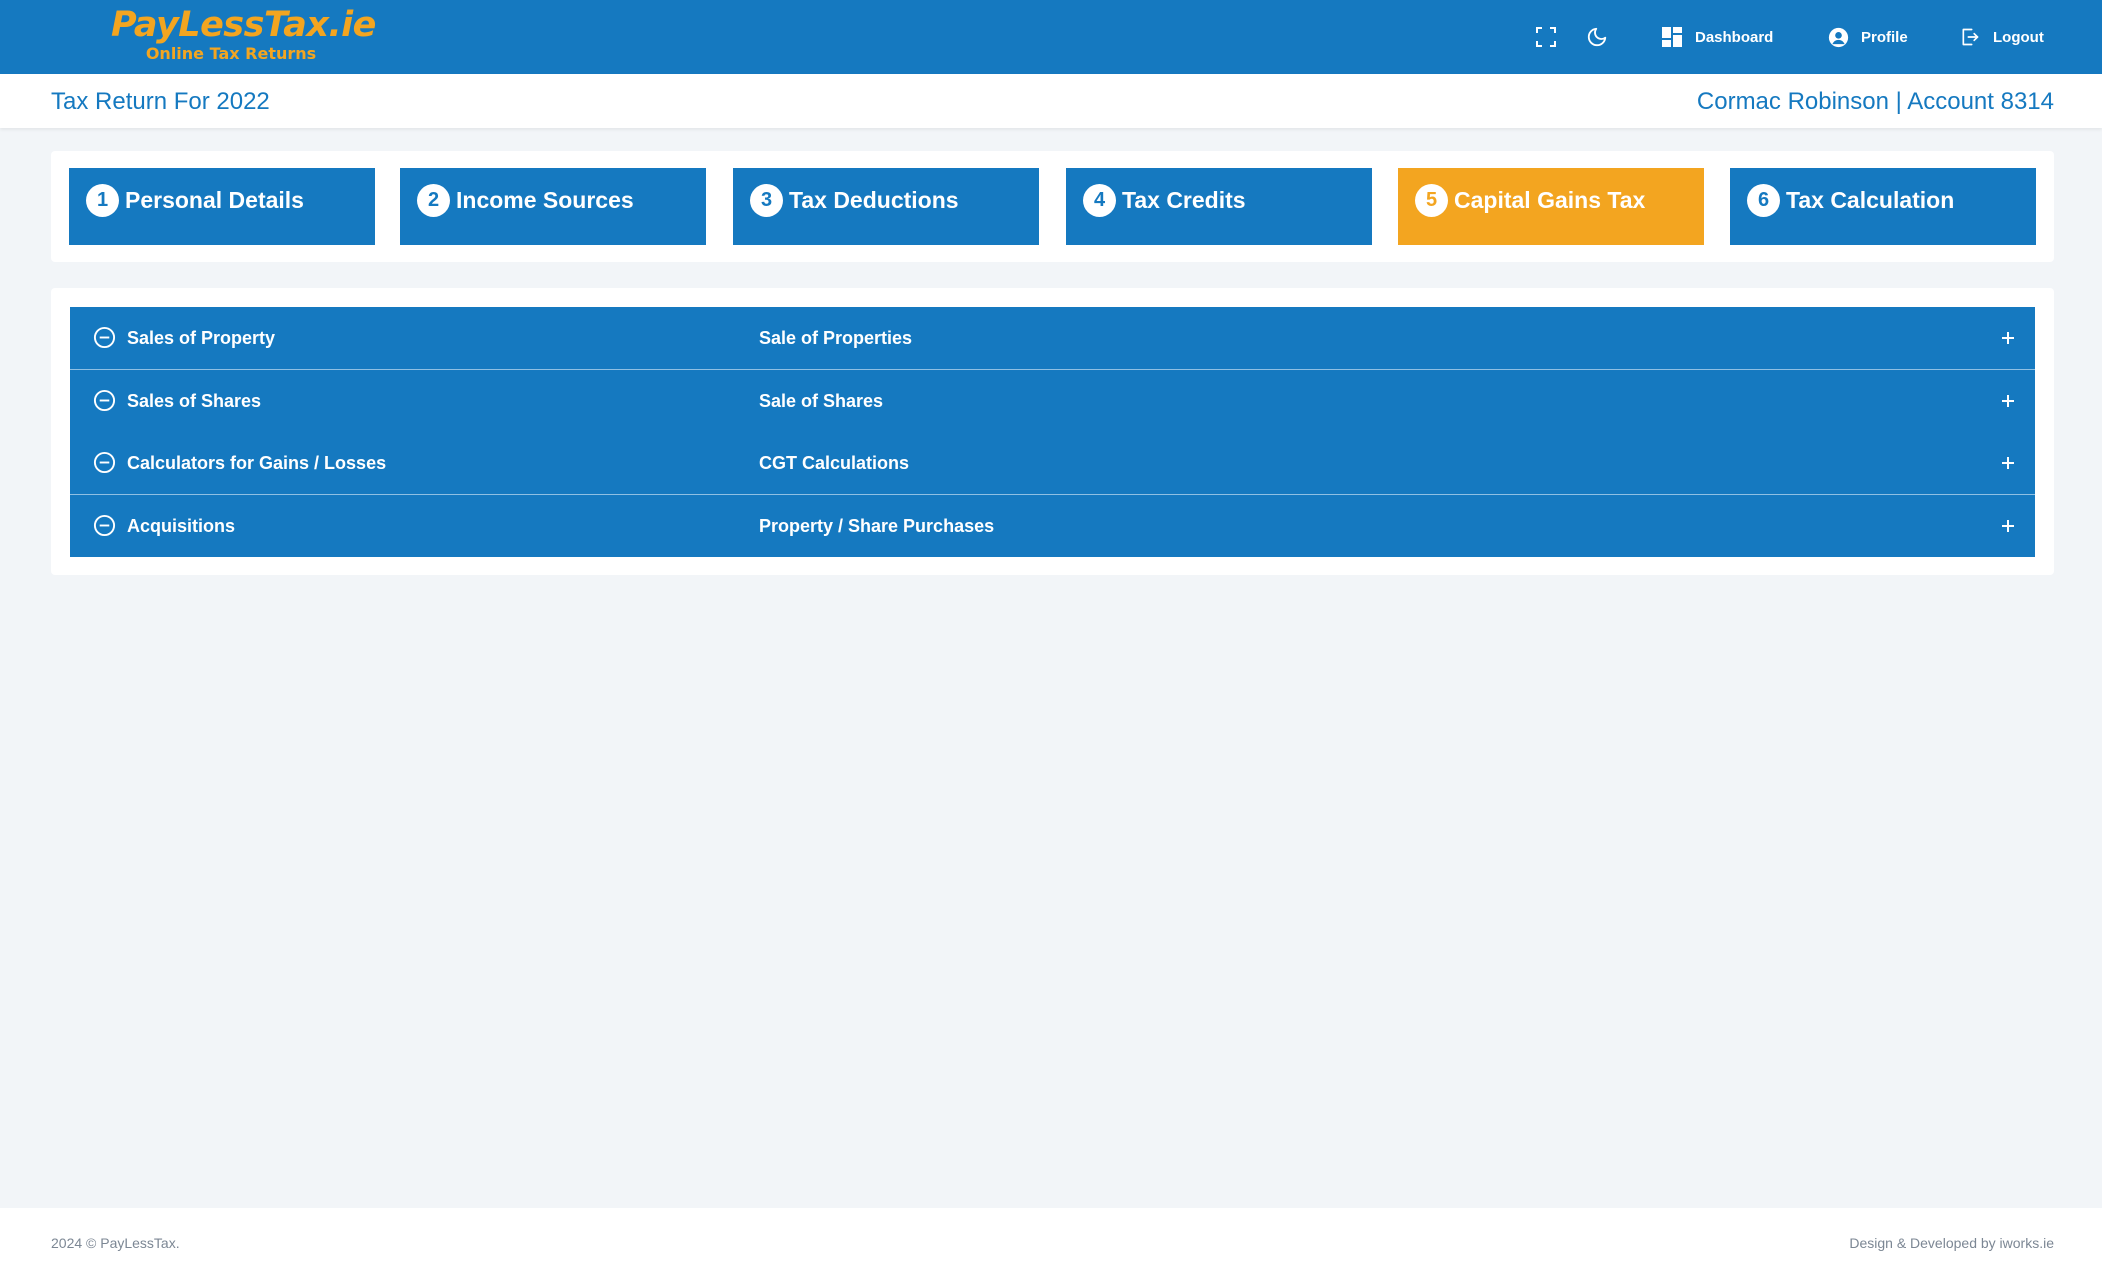 This screenshot has width=2102, height=1272. I want to click on step-number: 1, so click(102, 200).